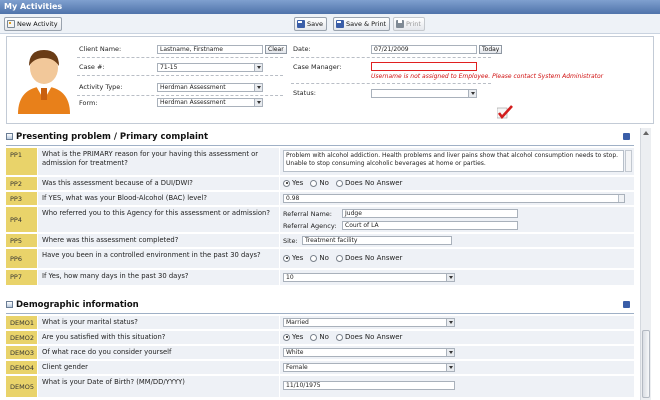  I want to click on referral-name-label: Referral Name:, so click(307, 214).